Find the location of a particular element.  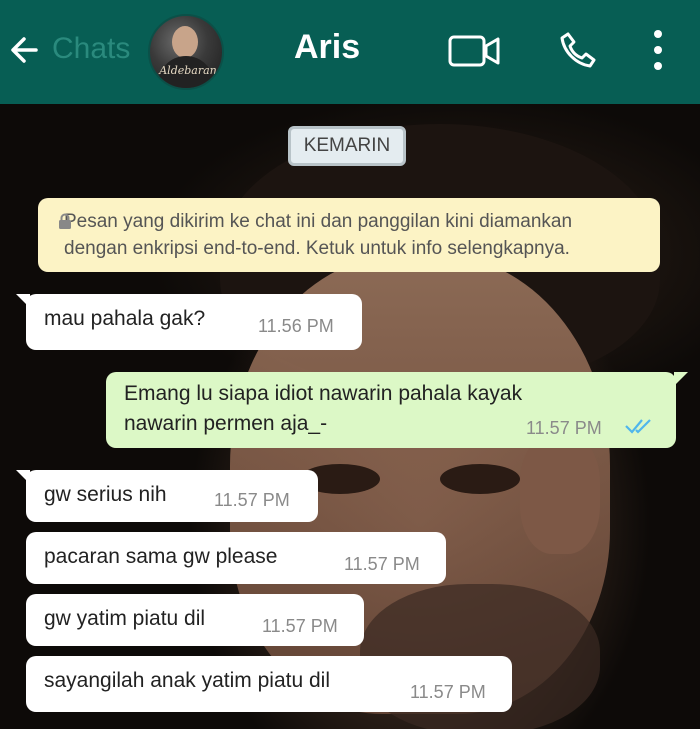

avatar-caption: Aldebaran is located at coordinates (188, 70).